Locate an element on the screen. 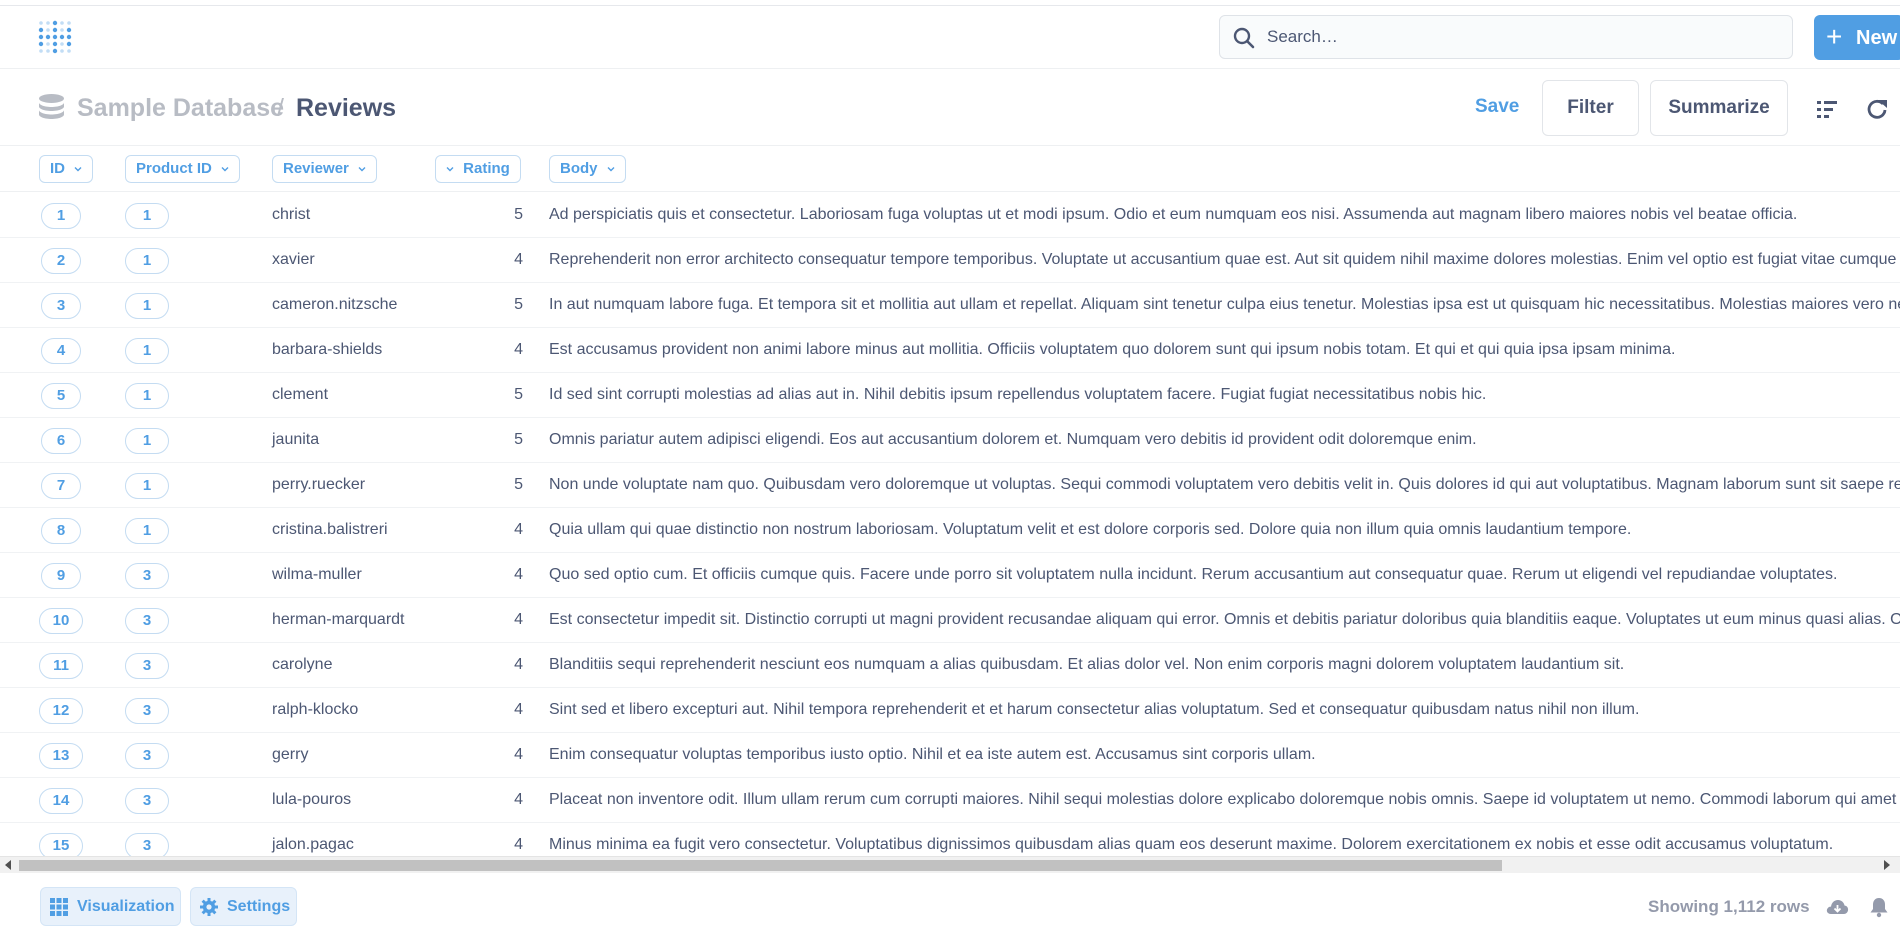 Image resolution: width=1900 pixels, height=931 pixels. search-bar is located at coordinates (1506, 37).